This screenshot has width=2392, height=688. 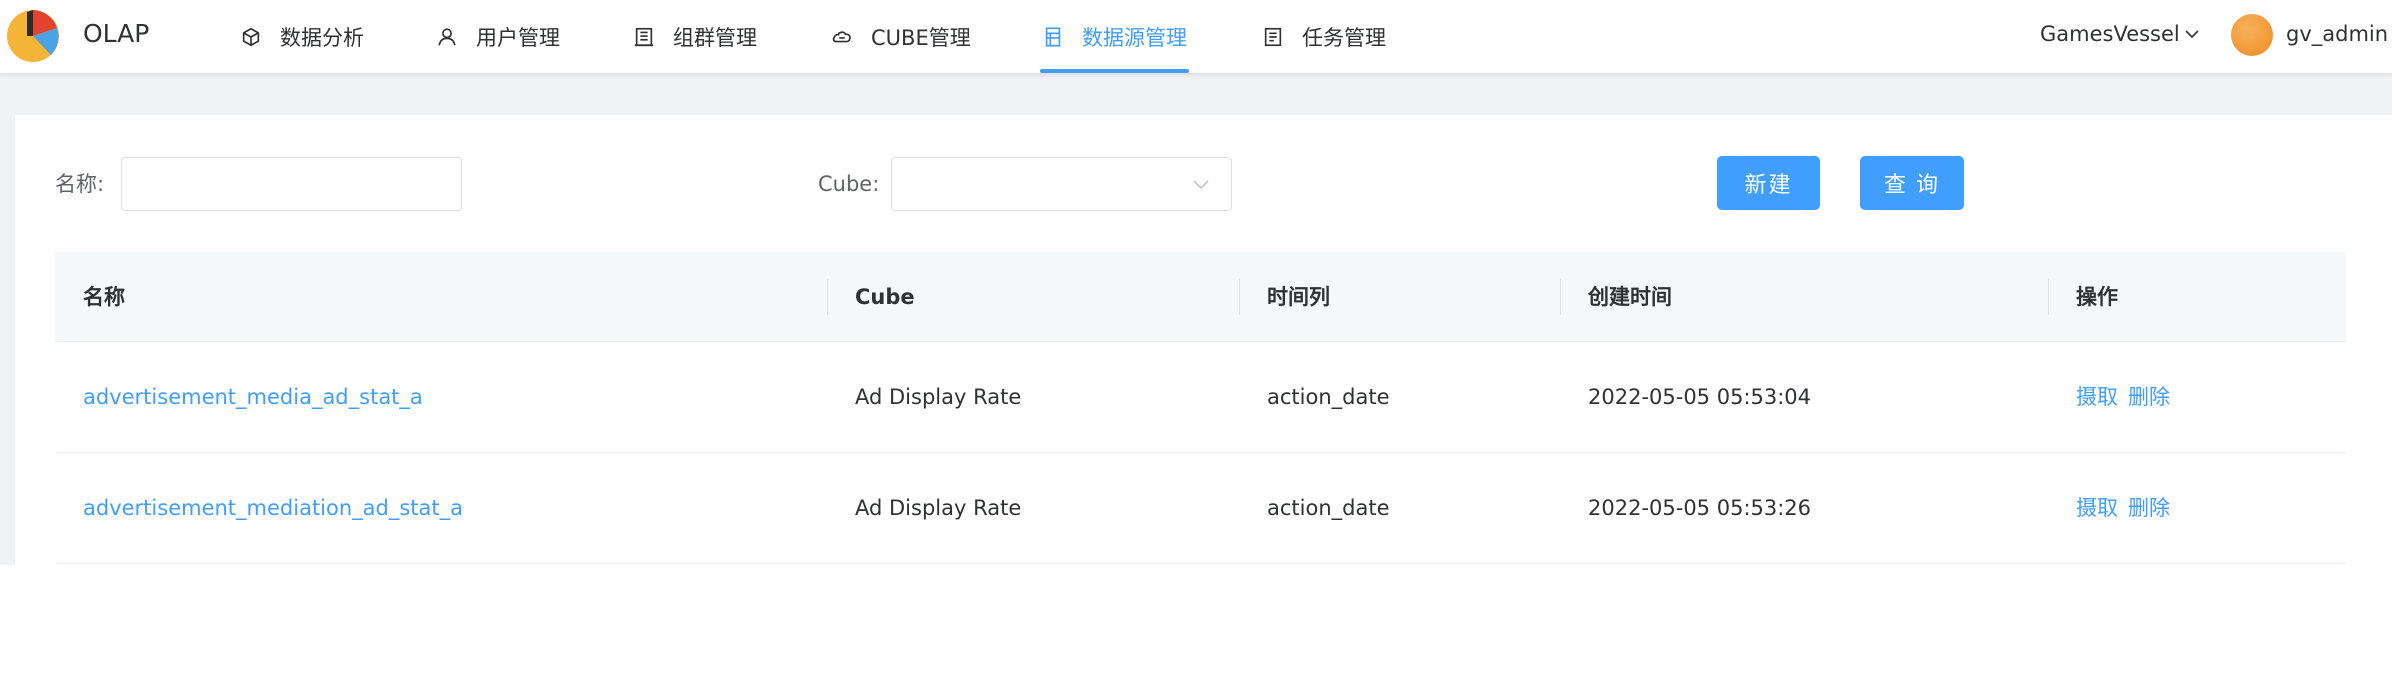 What do you see at coordinates (251, 36) in the screenshot?
I see `cube-icon` at bounding box center [251, 36].